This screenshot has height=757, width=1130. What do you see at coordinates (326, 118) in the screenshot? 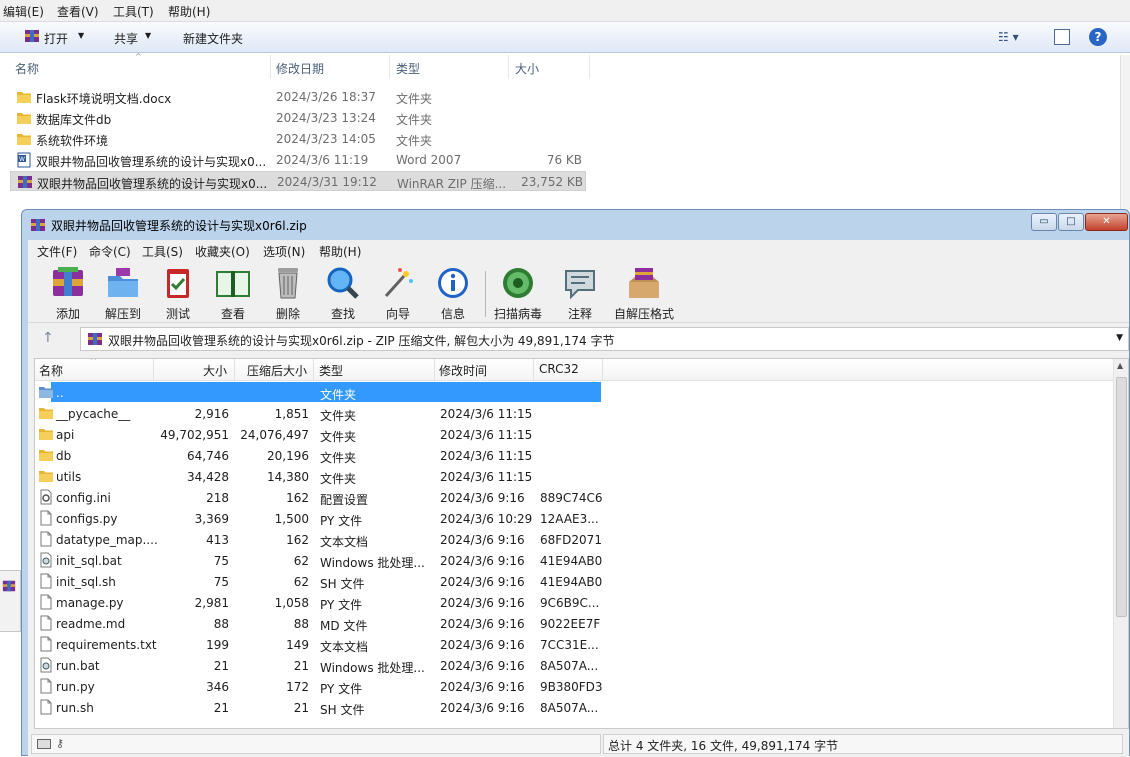
I see `file-date: 2024/3/23 13:24` at bounding box center [326, 118].